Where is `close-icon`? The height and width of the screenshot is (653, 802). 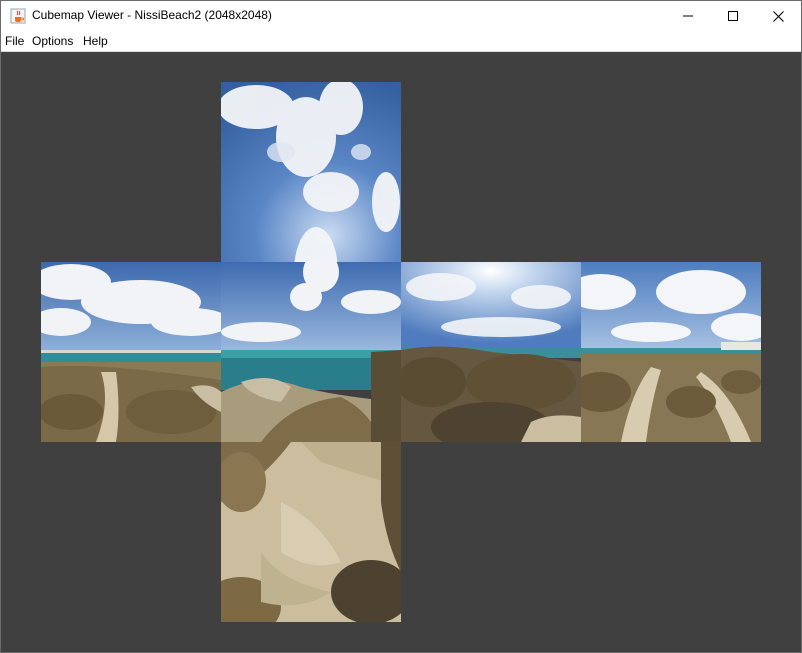
close-icon is located at coordinates (778, 16).